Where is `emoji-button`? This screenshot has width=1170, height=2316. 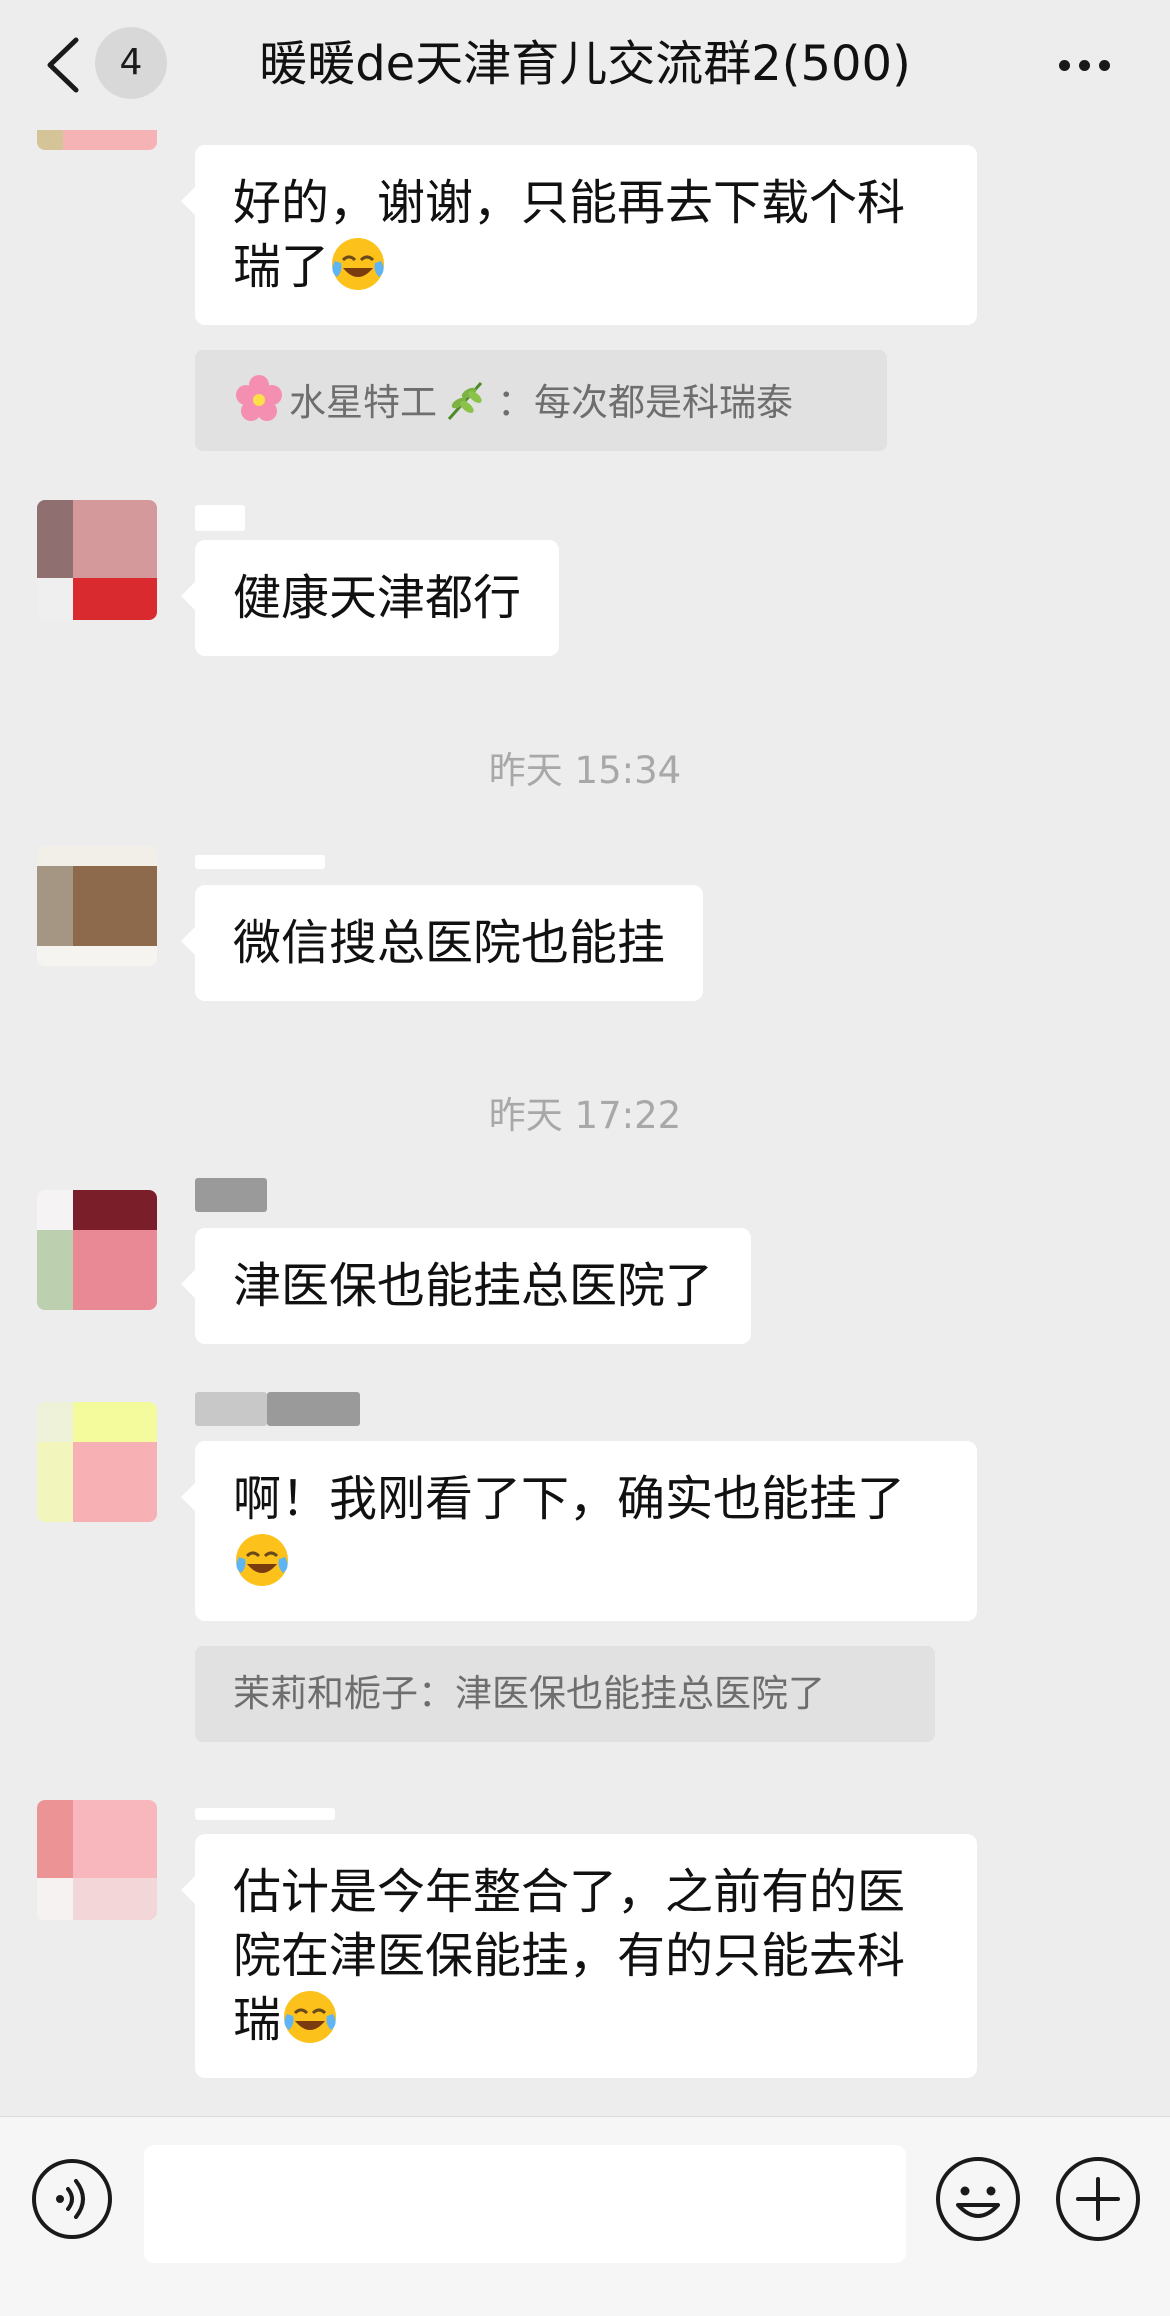
emoji-button is located at coordinates (978, 2199).